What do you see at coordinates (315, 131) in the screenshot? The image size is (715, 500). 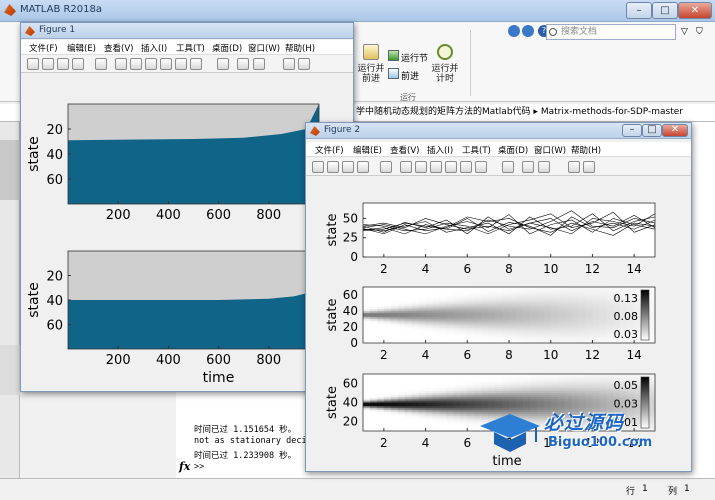 I see `figure-logo-icon` at bounding box center [315, 131].